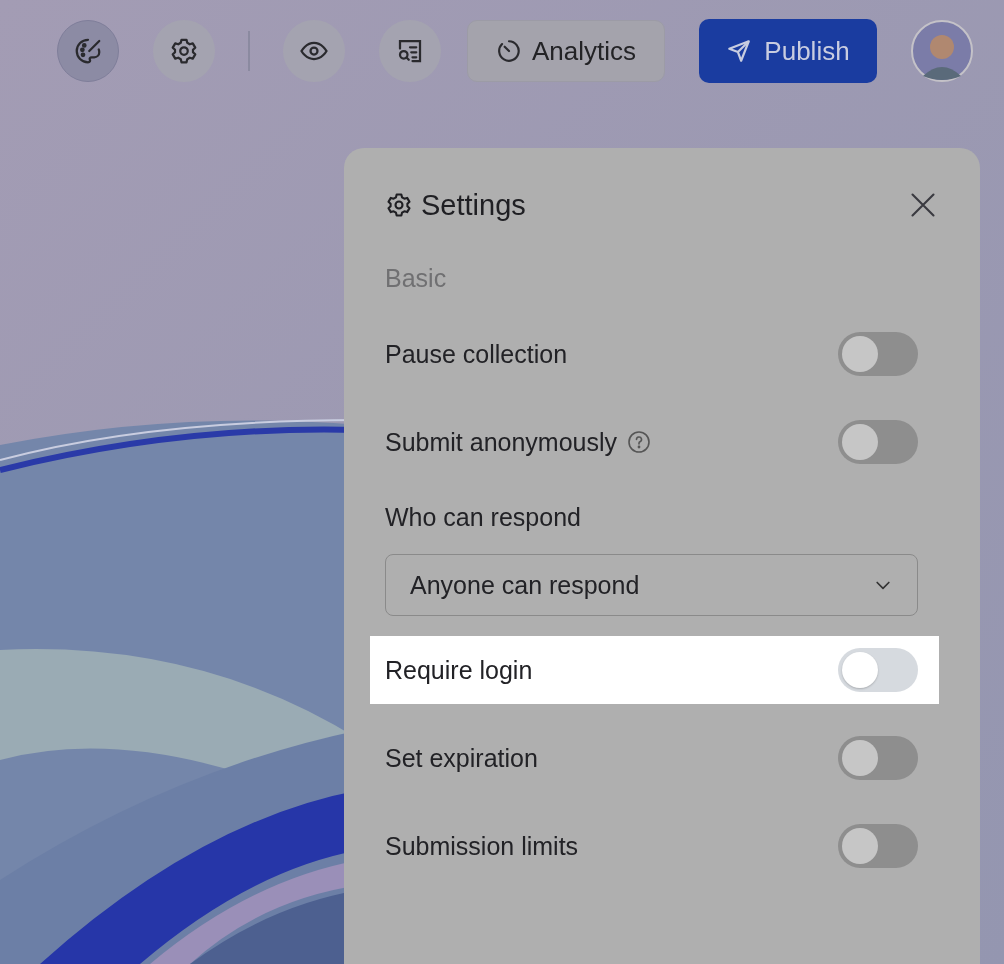  Describe the element at coordinates (459, 670) in the screenshot. I see `setting-label: Require login` at that location.